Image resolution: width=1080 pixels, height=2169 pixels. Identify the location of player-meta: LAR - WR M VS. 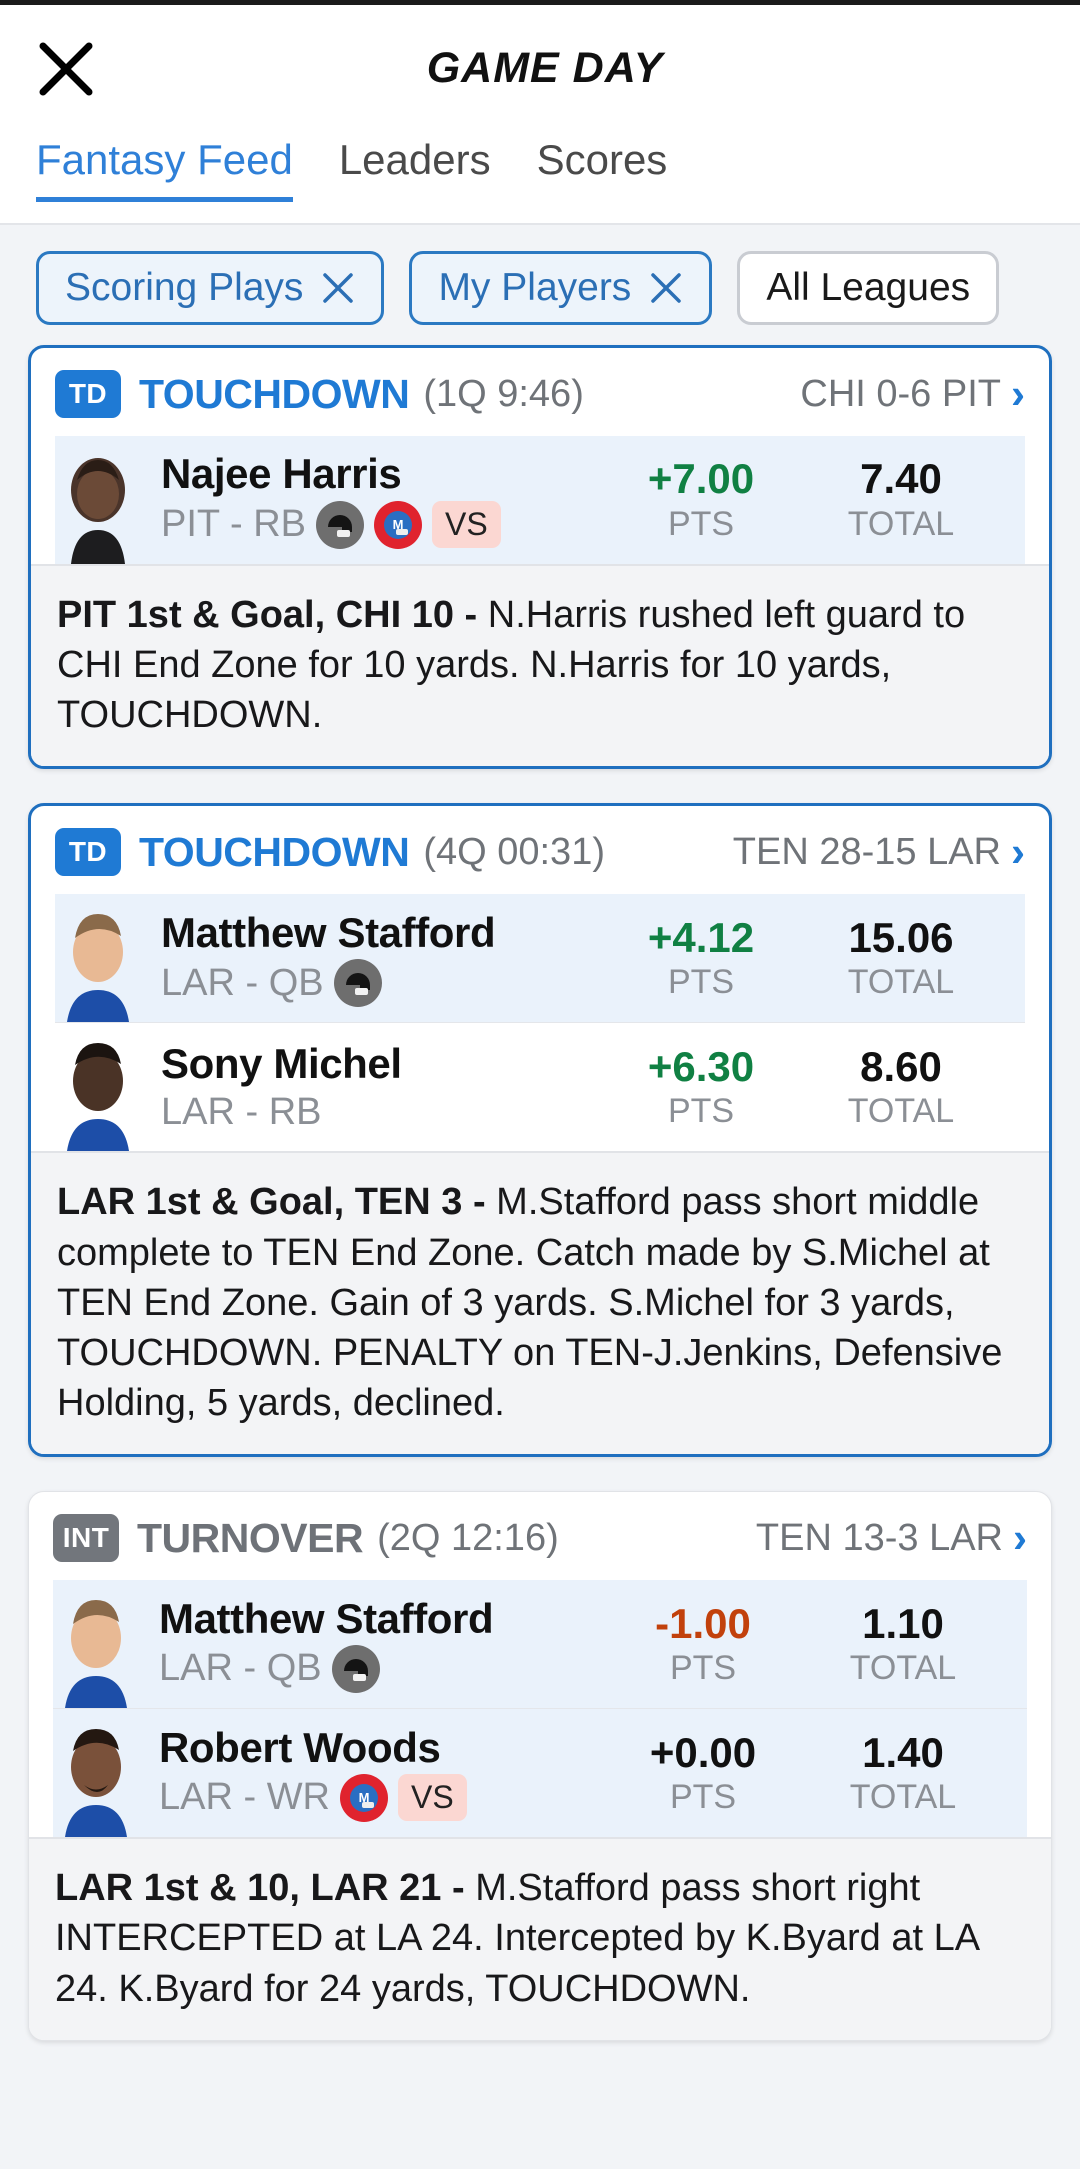
(381, 1797).